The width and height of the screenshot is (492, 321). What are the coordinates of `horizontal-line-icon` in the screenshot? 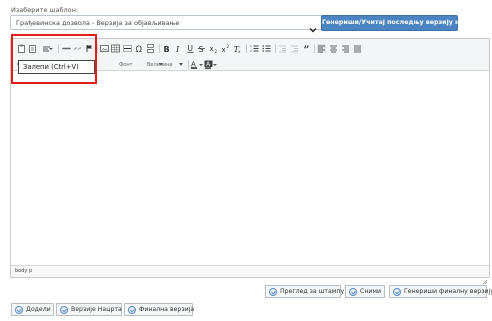 It's located at (127, 48).